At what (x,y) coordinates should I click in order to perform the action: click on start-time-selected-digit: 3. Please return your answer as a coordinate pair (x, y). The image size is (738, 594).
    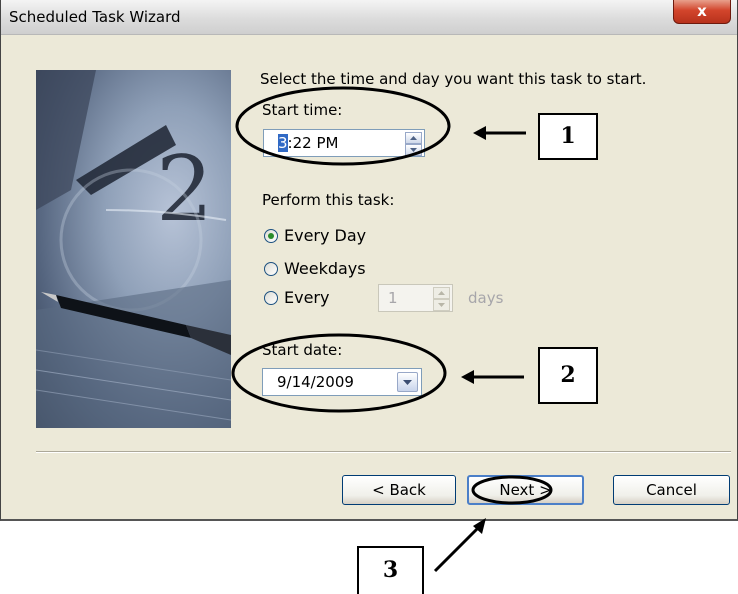
    Looking at the image, I should click on (283, 143).